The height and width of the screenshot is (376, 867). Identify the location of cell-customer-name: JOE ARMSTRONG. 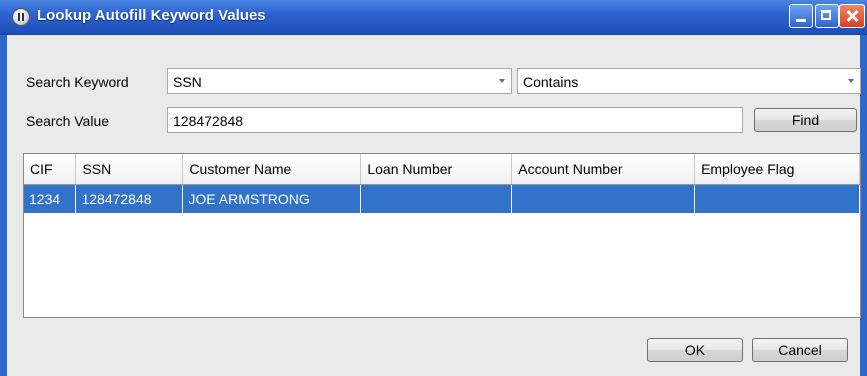
(272, 198).